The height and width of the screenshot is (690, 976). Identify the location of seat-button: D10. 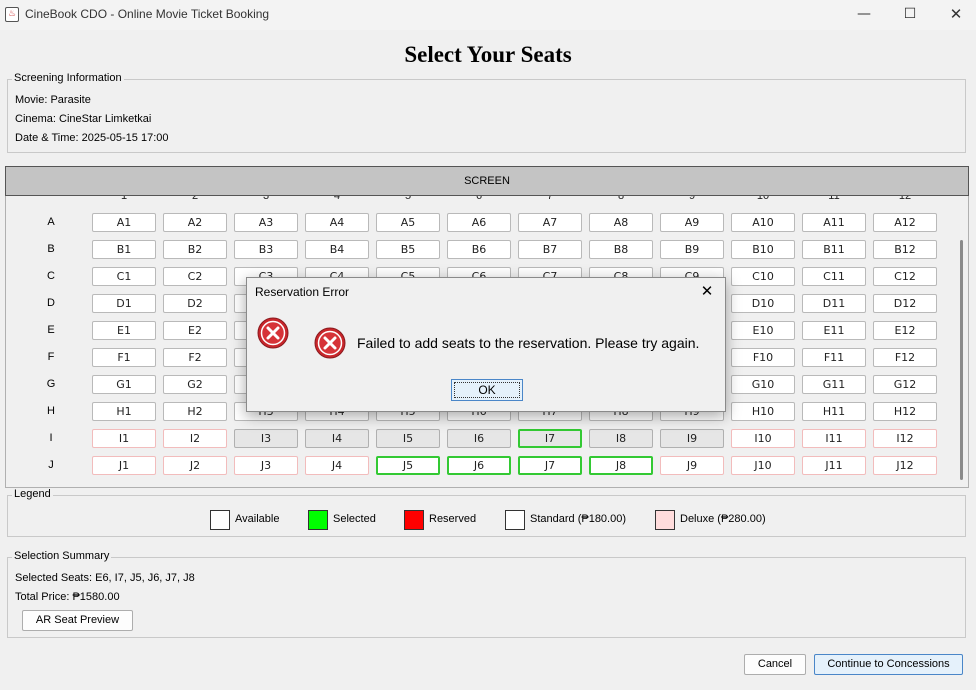
(763, 303).